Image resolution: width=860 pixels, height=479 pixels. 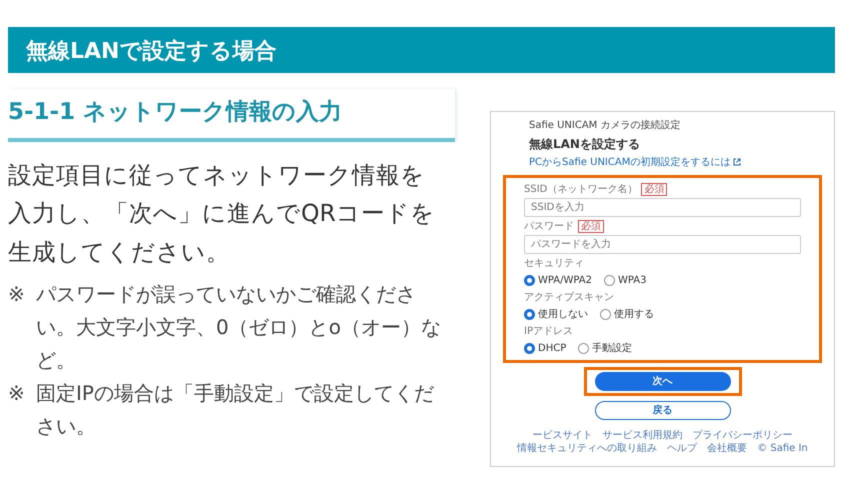 What do you see at coordinates (629, 162) in the screenshot?
I see `help-link: PCからSafie UNICAMの初期設定をするには` at bounding box center [629, 162].